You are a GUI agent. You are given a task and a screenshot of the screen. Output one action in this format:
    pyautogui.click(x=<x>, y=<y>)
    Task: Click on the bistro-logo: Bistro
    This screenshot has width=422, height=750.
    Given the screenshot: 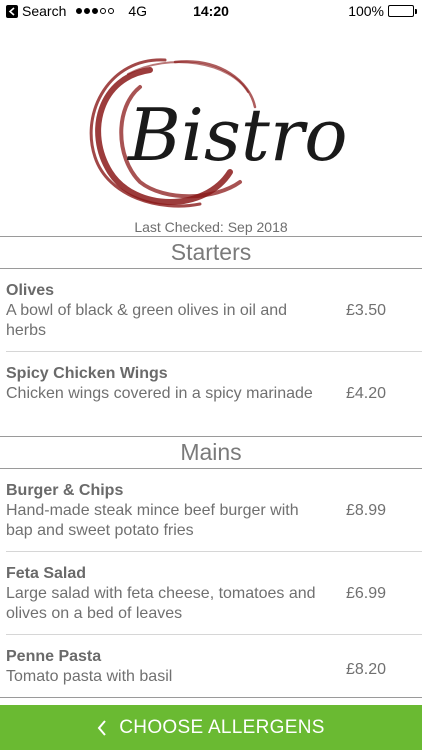 What is the action you would take?
    pyautogui.click(x=214, y=132)
    